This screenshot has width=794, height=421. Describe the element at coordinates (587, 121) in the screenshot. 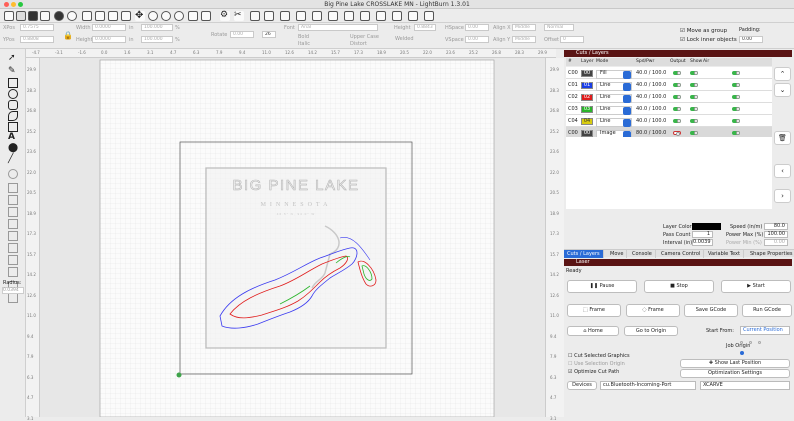

I see `layer-swatch: 04` at that location.